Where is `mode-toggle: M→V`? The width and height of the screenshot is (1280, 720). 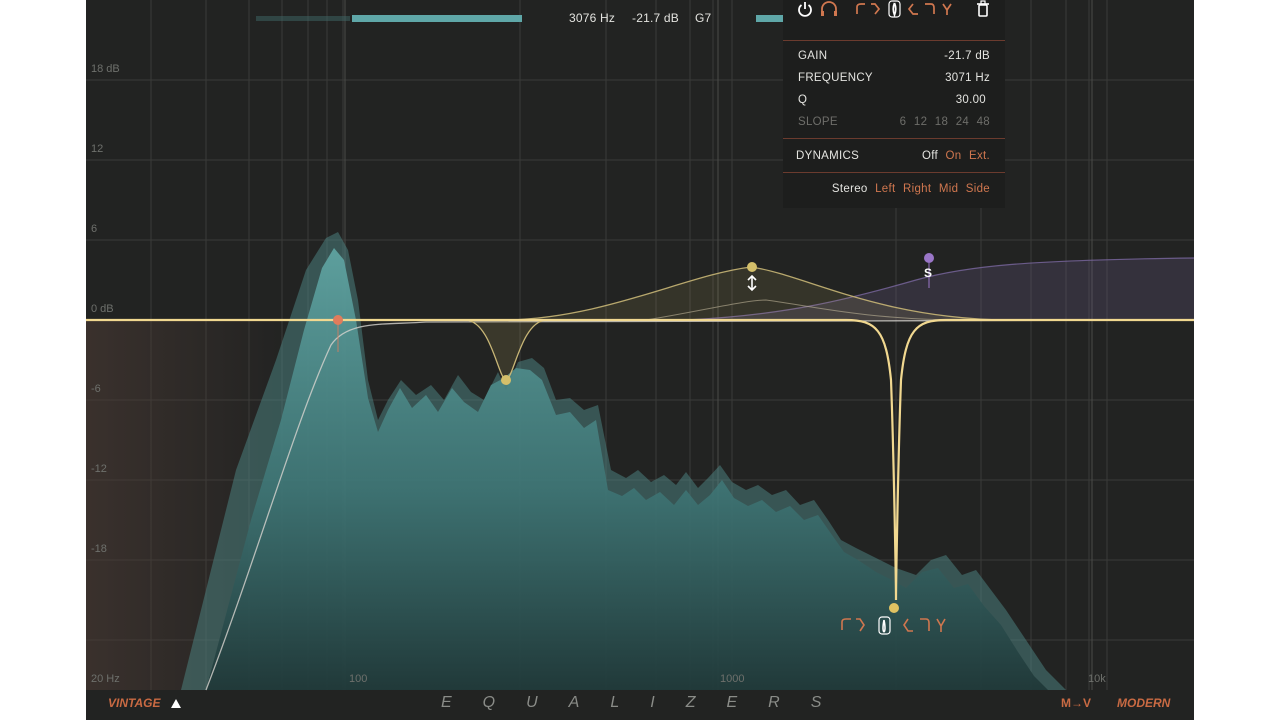
mode-toggle: M→V is located at coordinates (1076, 703).